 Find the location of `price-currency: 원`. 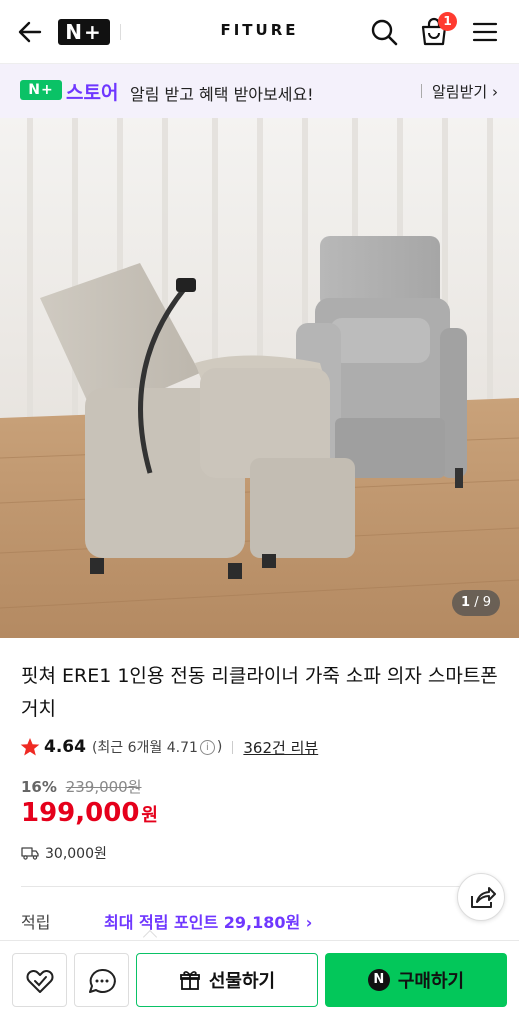

price-currency: 원 is located at coordinates (149, 815).